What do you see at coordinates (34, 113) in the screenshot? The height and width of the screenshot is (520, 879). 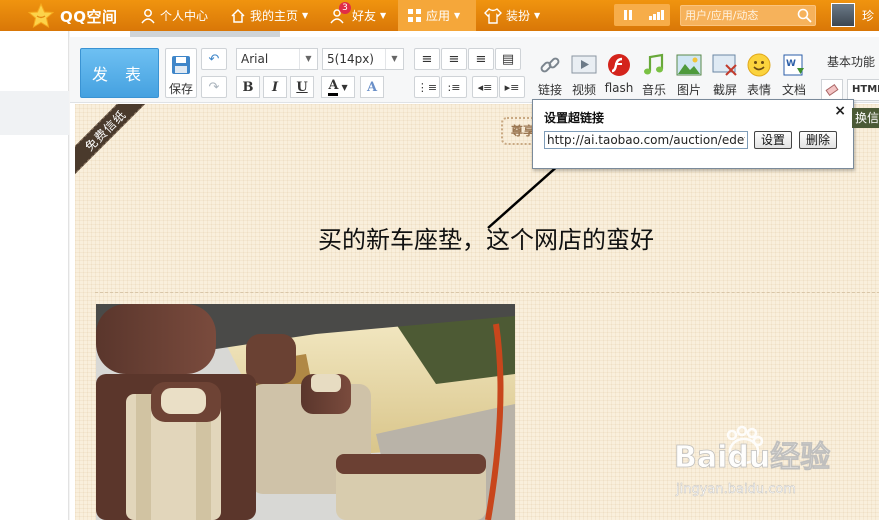 I see `left-panel-strip` at bounding box center [34, 113].